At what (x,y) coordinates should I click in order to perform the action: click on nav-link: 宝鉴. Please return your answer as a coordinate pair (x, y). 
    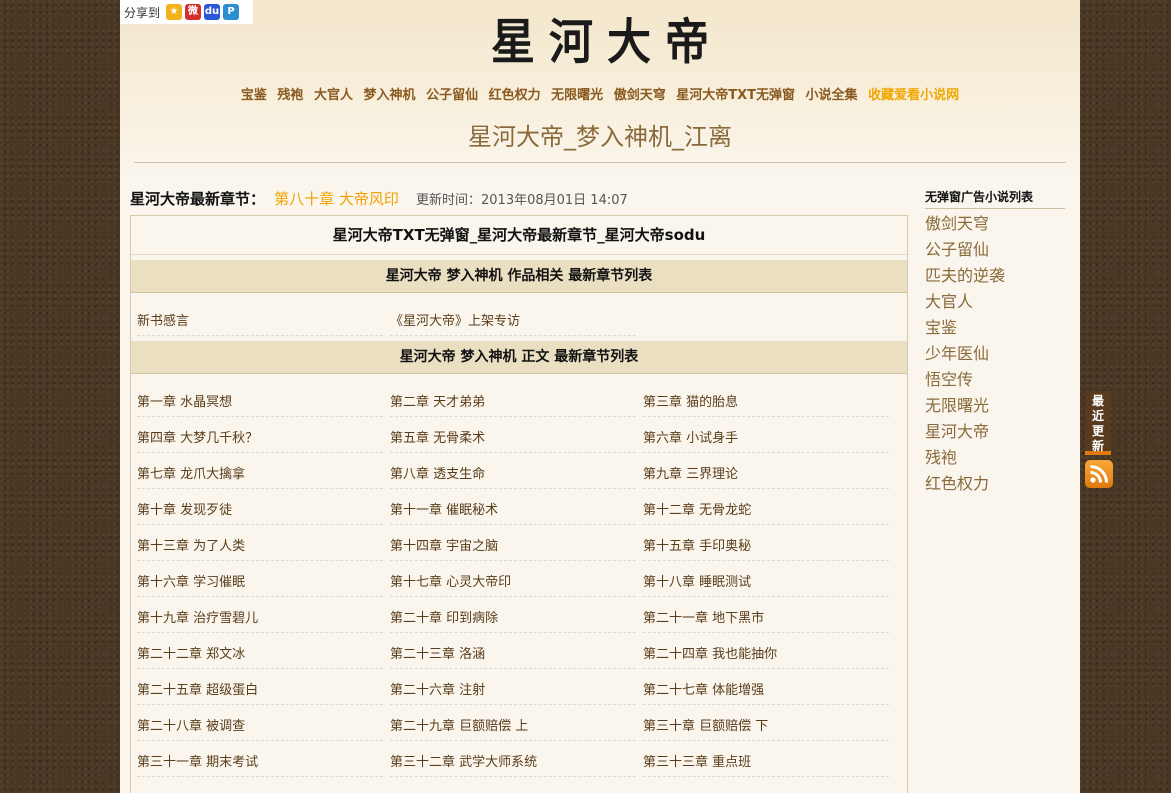
    Looking at the image, I should click on (254, 95).